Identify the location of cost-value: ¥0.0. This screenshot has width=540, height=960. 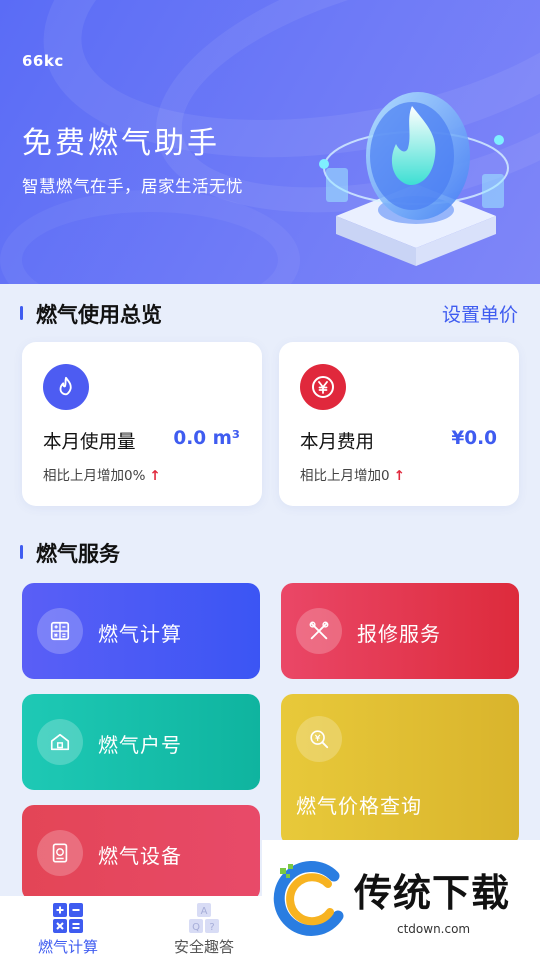
(474, 438).